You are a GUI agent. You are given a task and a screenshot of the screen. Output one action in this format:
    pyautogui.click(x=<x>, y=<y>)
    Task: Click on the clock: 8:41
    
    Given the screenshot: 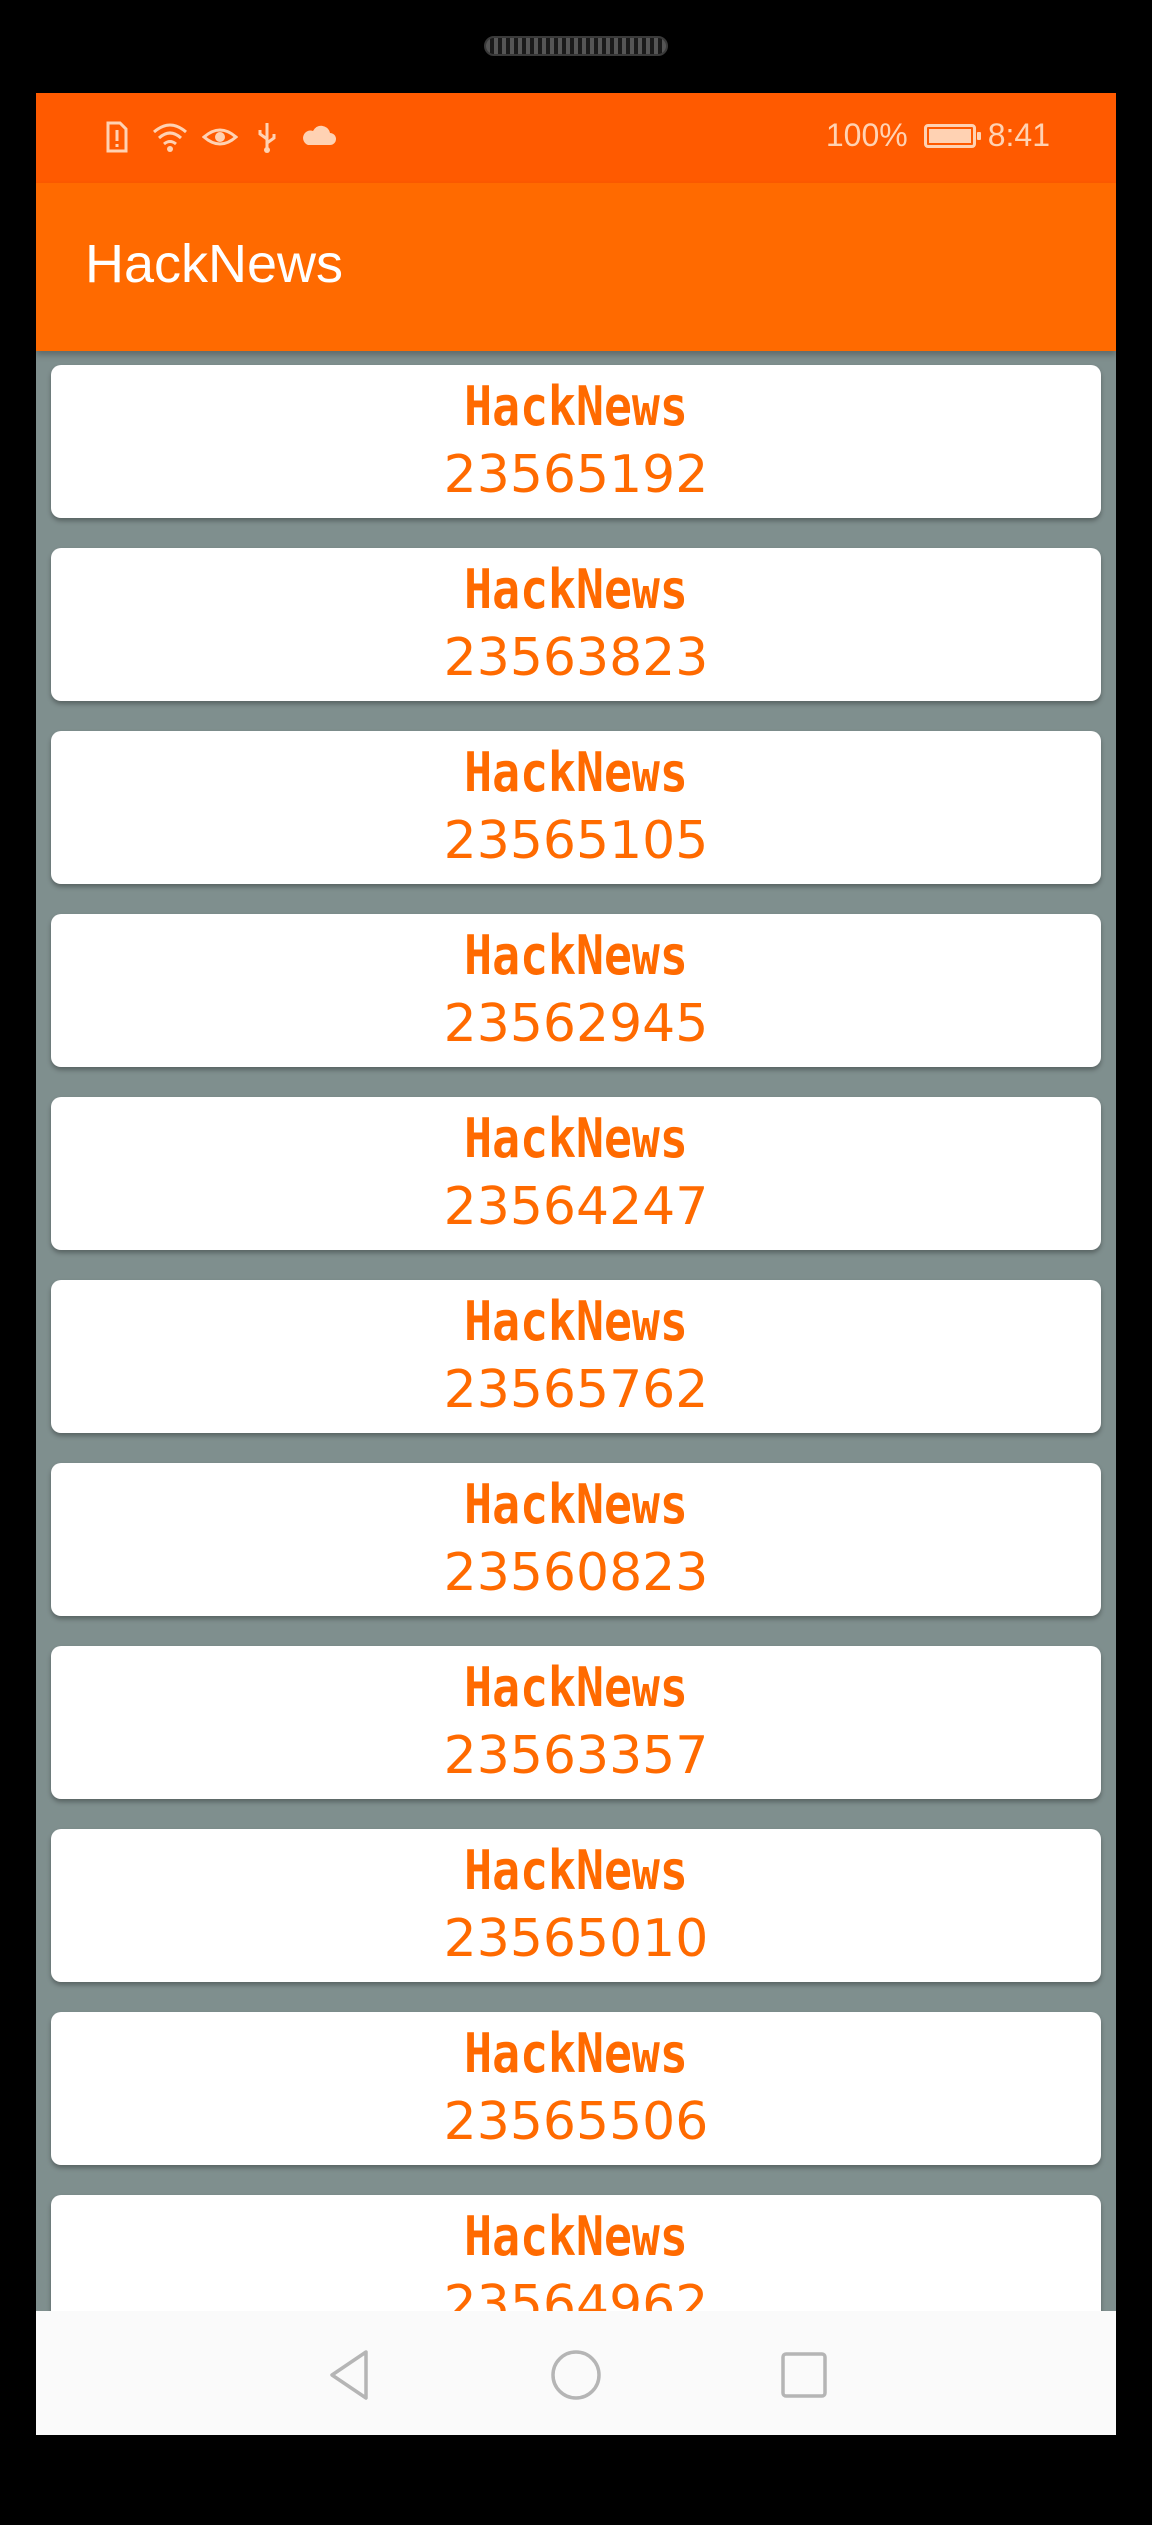 What is the action you would take?
    pyautogui.click(x=1018, y=135)
    